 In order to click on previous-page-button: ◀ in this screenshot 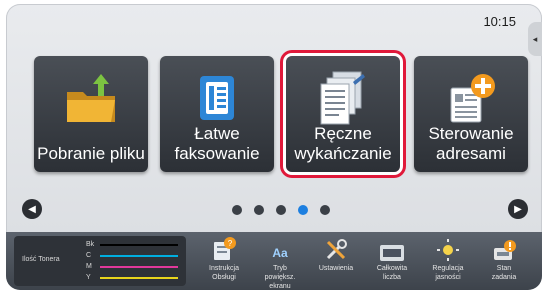, I will do `click(32, 209)`.